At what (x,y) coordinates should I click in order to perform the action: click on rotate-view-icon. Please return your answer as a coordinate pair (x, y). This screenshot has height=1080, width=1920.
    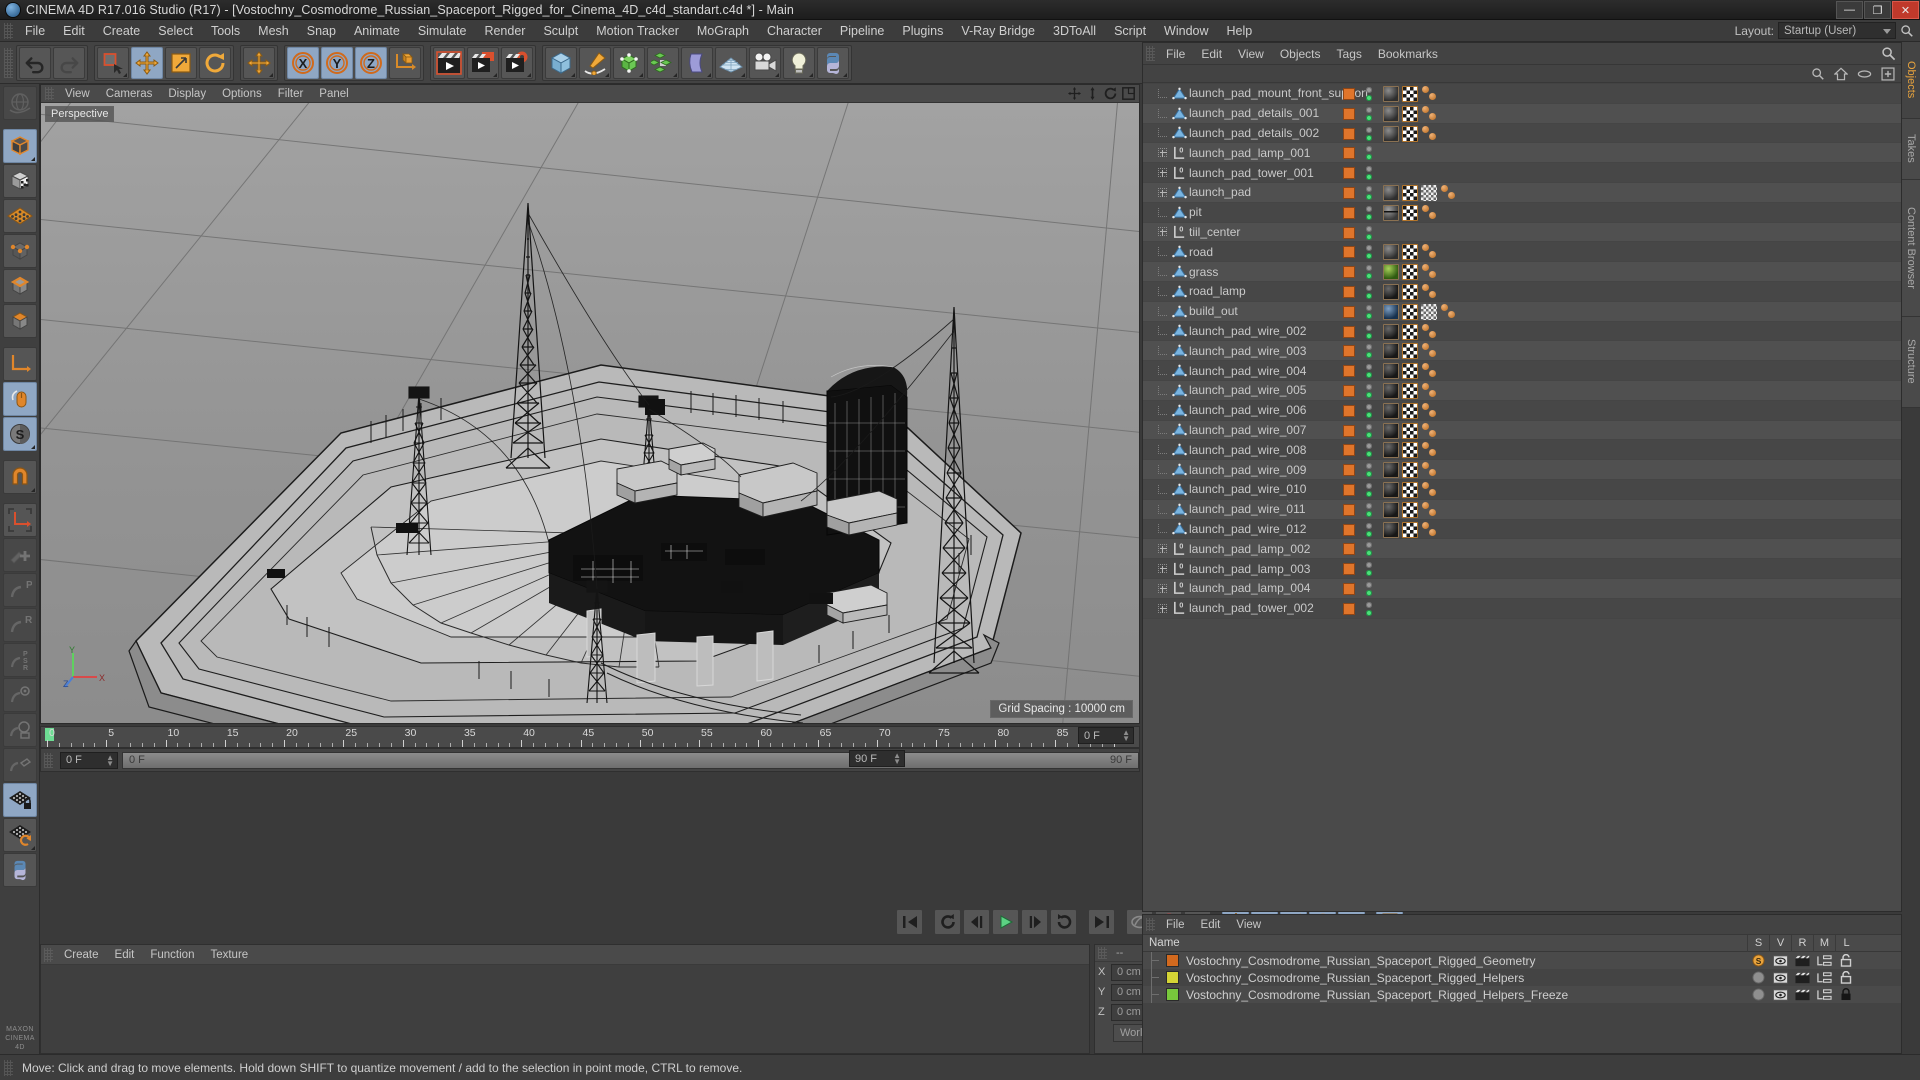
    Looking at the image, I should click on (1110, 93).